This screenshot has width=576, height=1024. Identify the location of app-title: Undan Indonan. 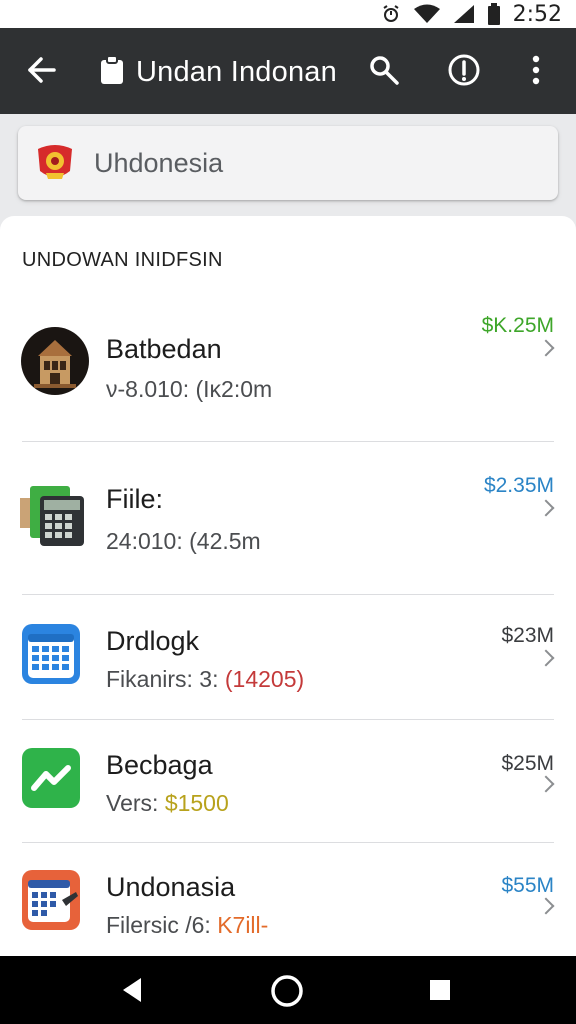
(236, 72).